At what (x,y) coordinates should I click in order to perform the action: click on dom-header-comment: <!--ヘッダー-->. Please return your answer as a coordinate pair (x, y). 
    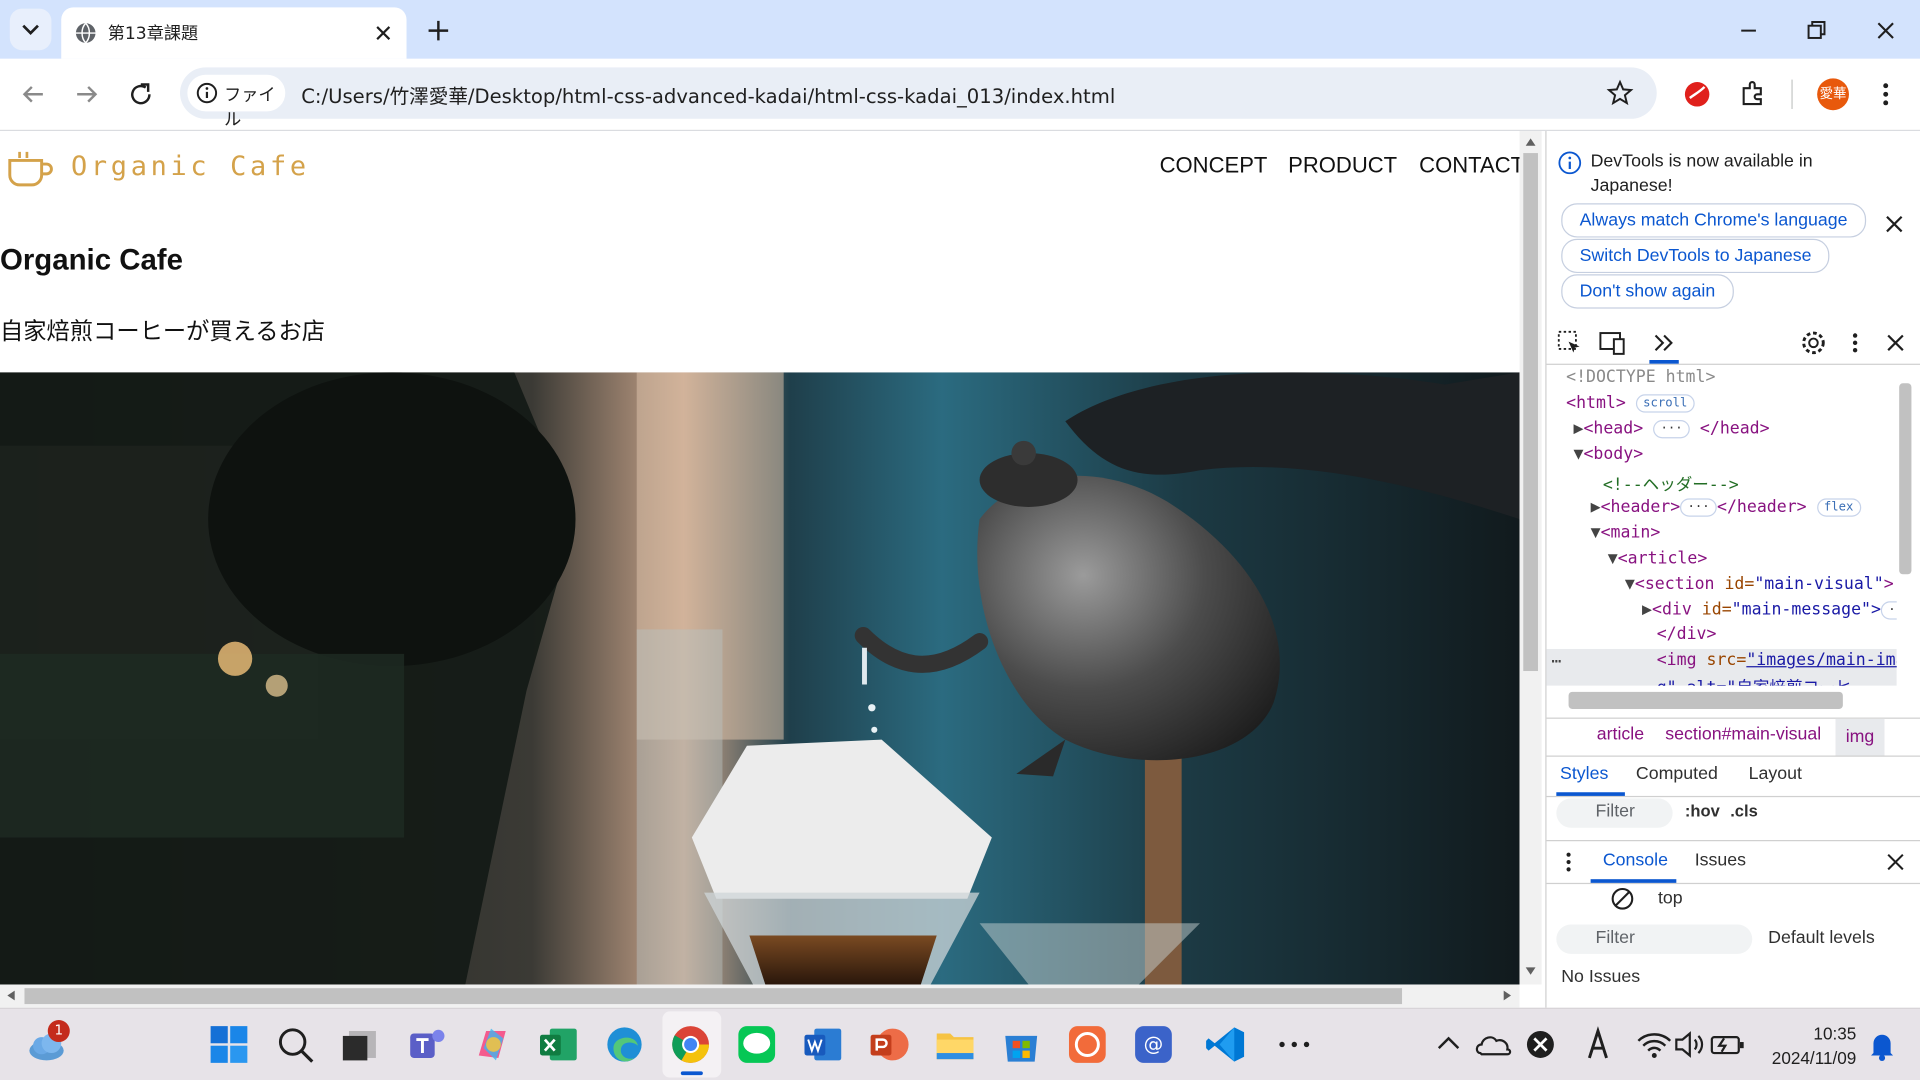
    Looking at the image, I should click on (1671, 482).